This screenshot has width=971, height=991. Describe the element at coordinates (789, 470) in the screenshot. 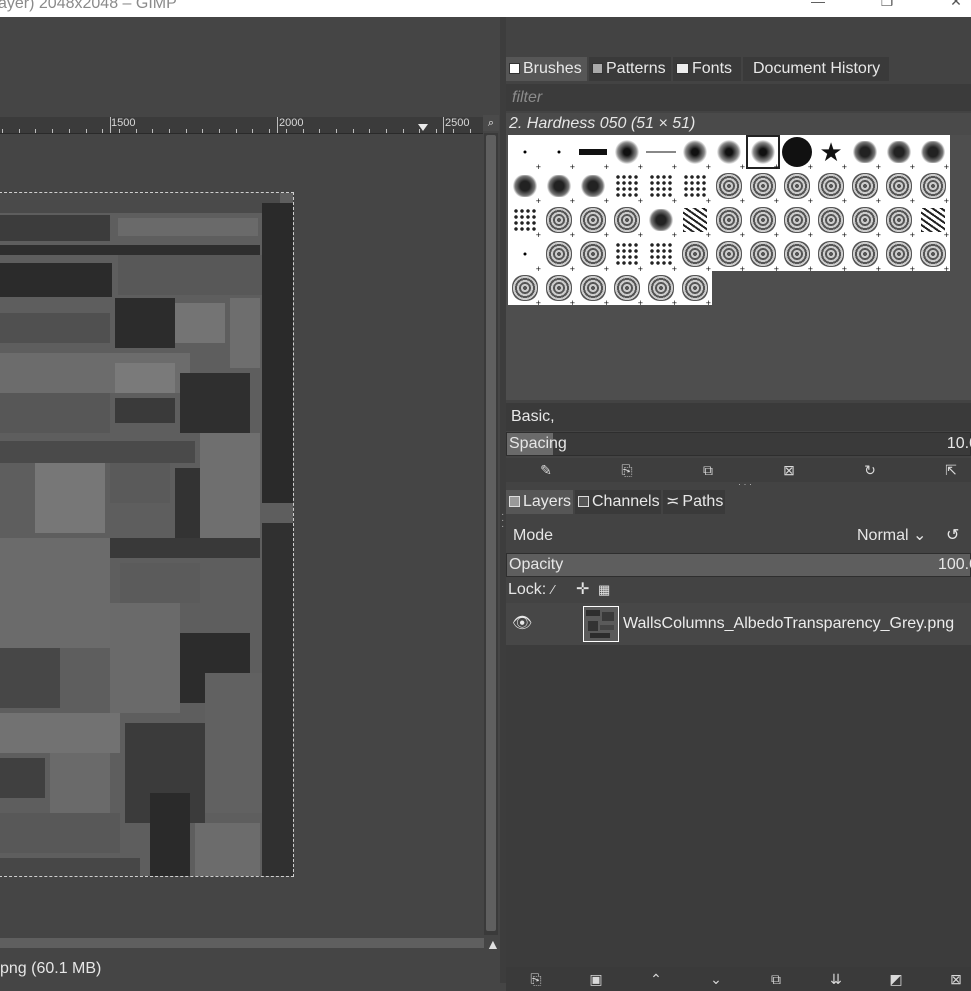

I see `delete-brush-icon: ⊠` at that location.